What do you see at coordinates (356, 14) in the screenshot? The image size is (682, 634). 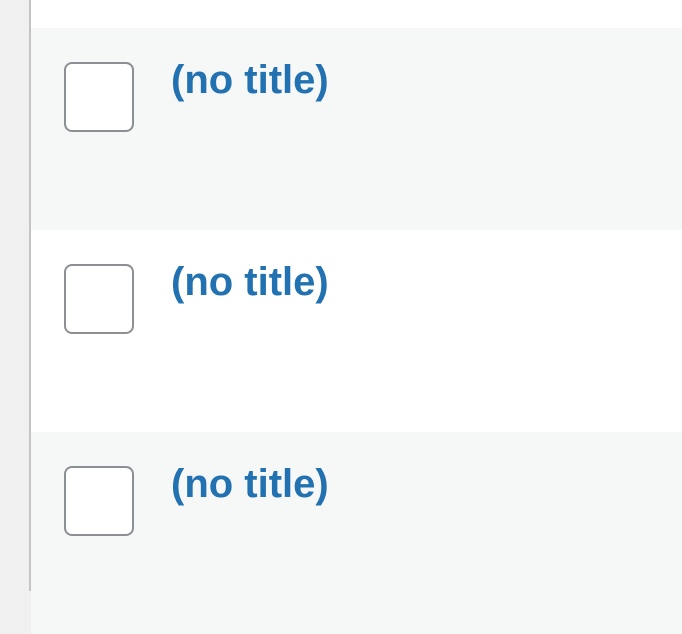 I see `previous-row-remainder` at bounding box center [356, 14].